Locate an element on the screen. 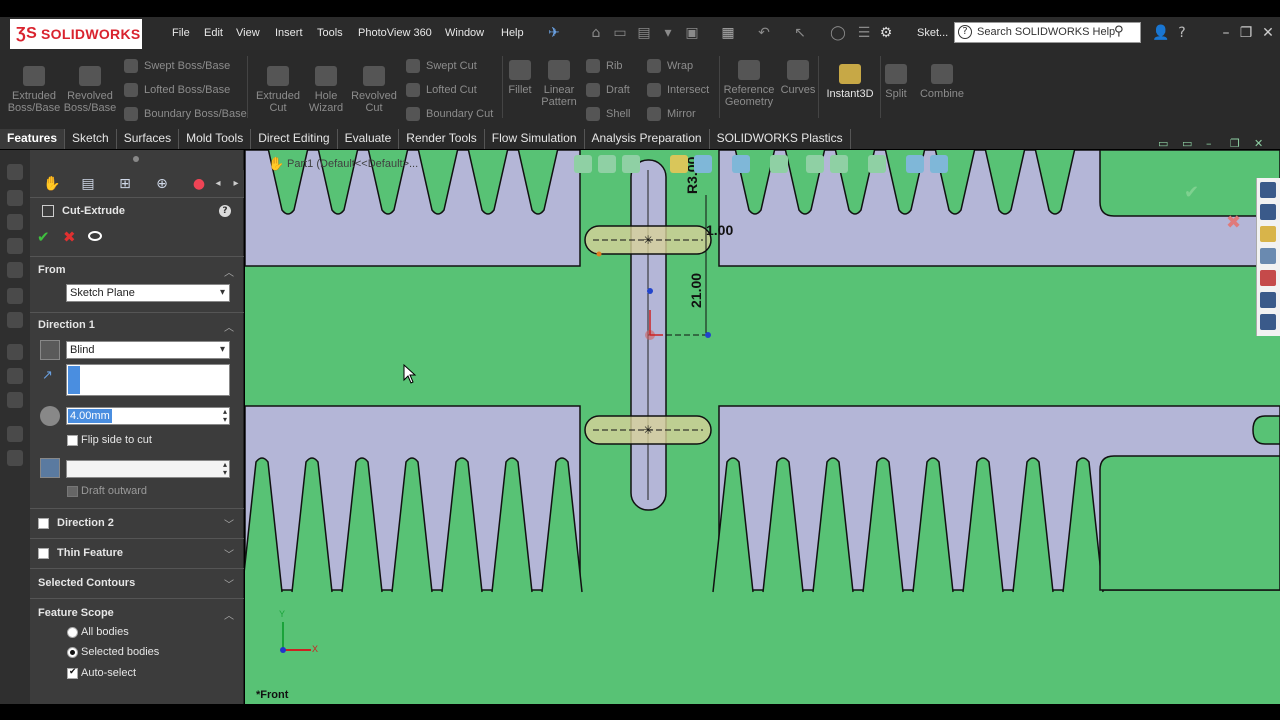  boundary-cut-button: Boundary Cut is located at coordinates (449, 114).